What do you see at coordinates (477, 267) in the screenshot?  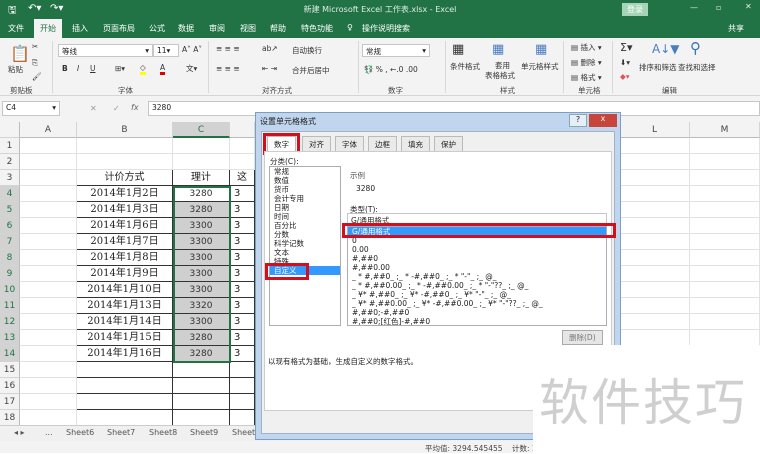 I see `format-item: #,##0.00` at bounding box center [477, 267].